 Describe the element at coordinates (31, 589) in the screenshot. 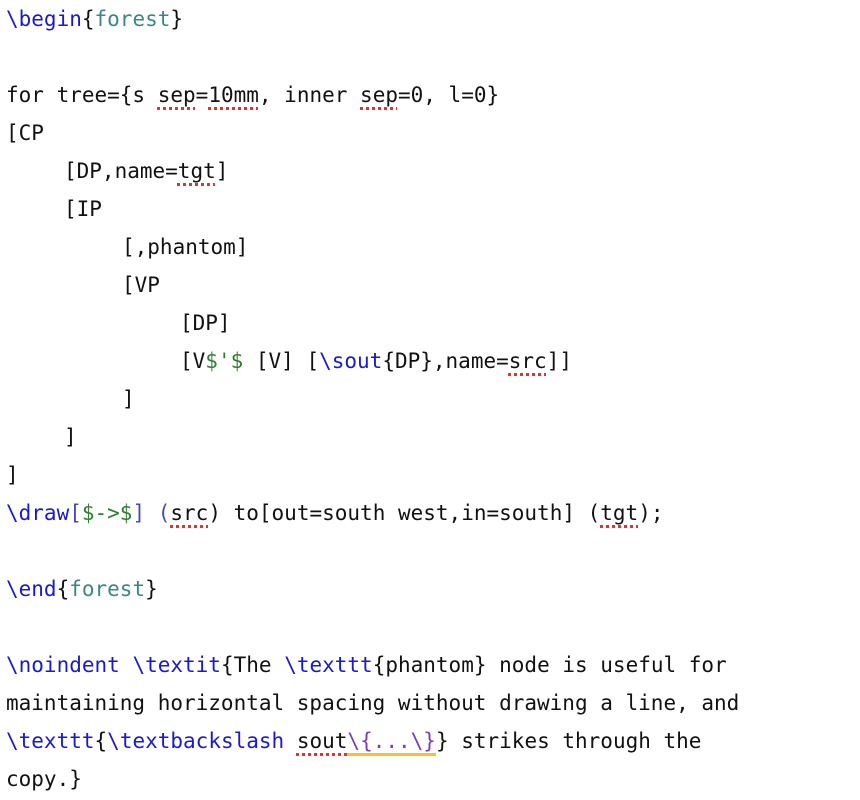

I see `end-command: \end` at that location.